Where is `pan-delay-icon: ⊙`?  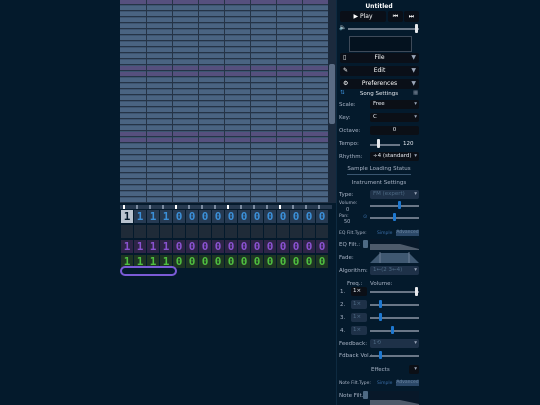
pan-delay-icon: ⊙ is located at coordinates (365, 217).